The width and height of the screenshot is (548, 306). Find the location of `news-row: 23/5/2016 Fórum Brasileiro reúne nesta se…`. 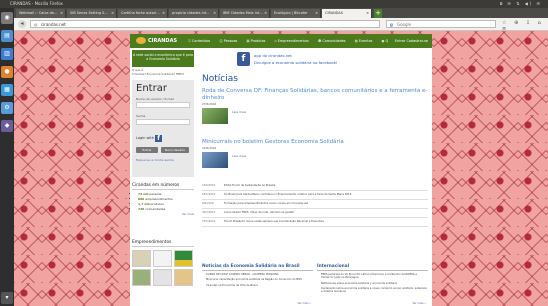

news-row: 23/5/2016 Fórum Brasileiro reúne nesta se… is located at coordinates (315, 222).